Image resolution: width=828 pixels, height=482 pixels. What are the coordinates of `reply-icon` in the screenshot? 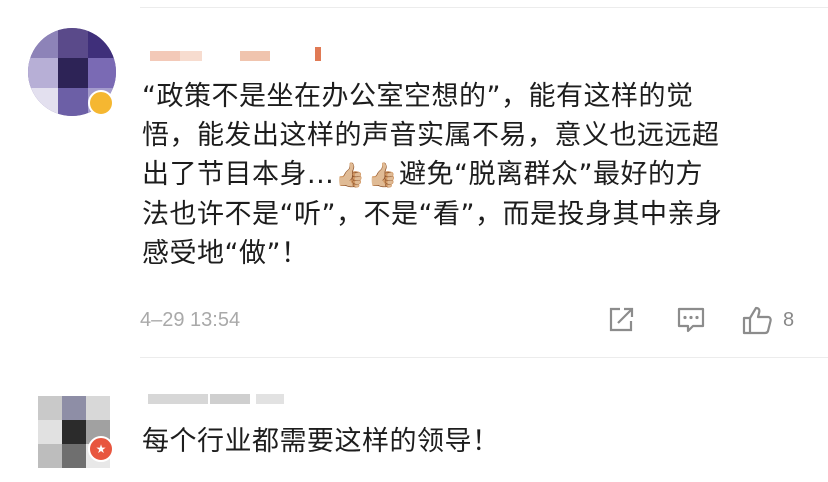 It's located at (691, 320).